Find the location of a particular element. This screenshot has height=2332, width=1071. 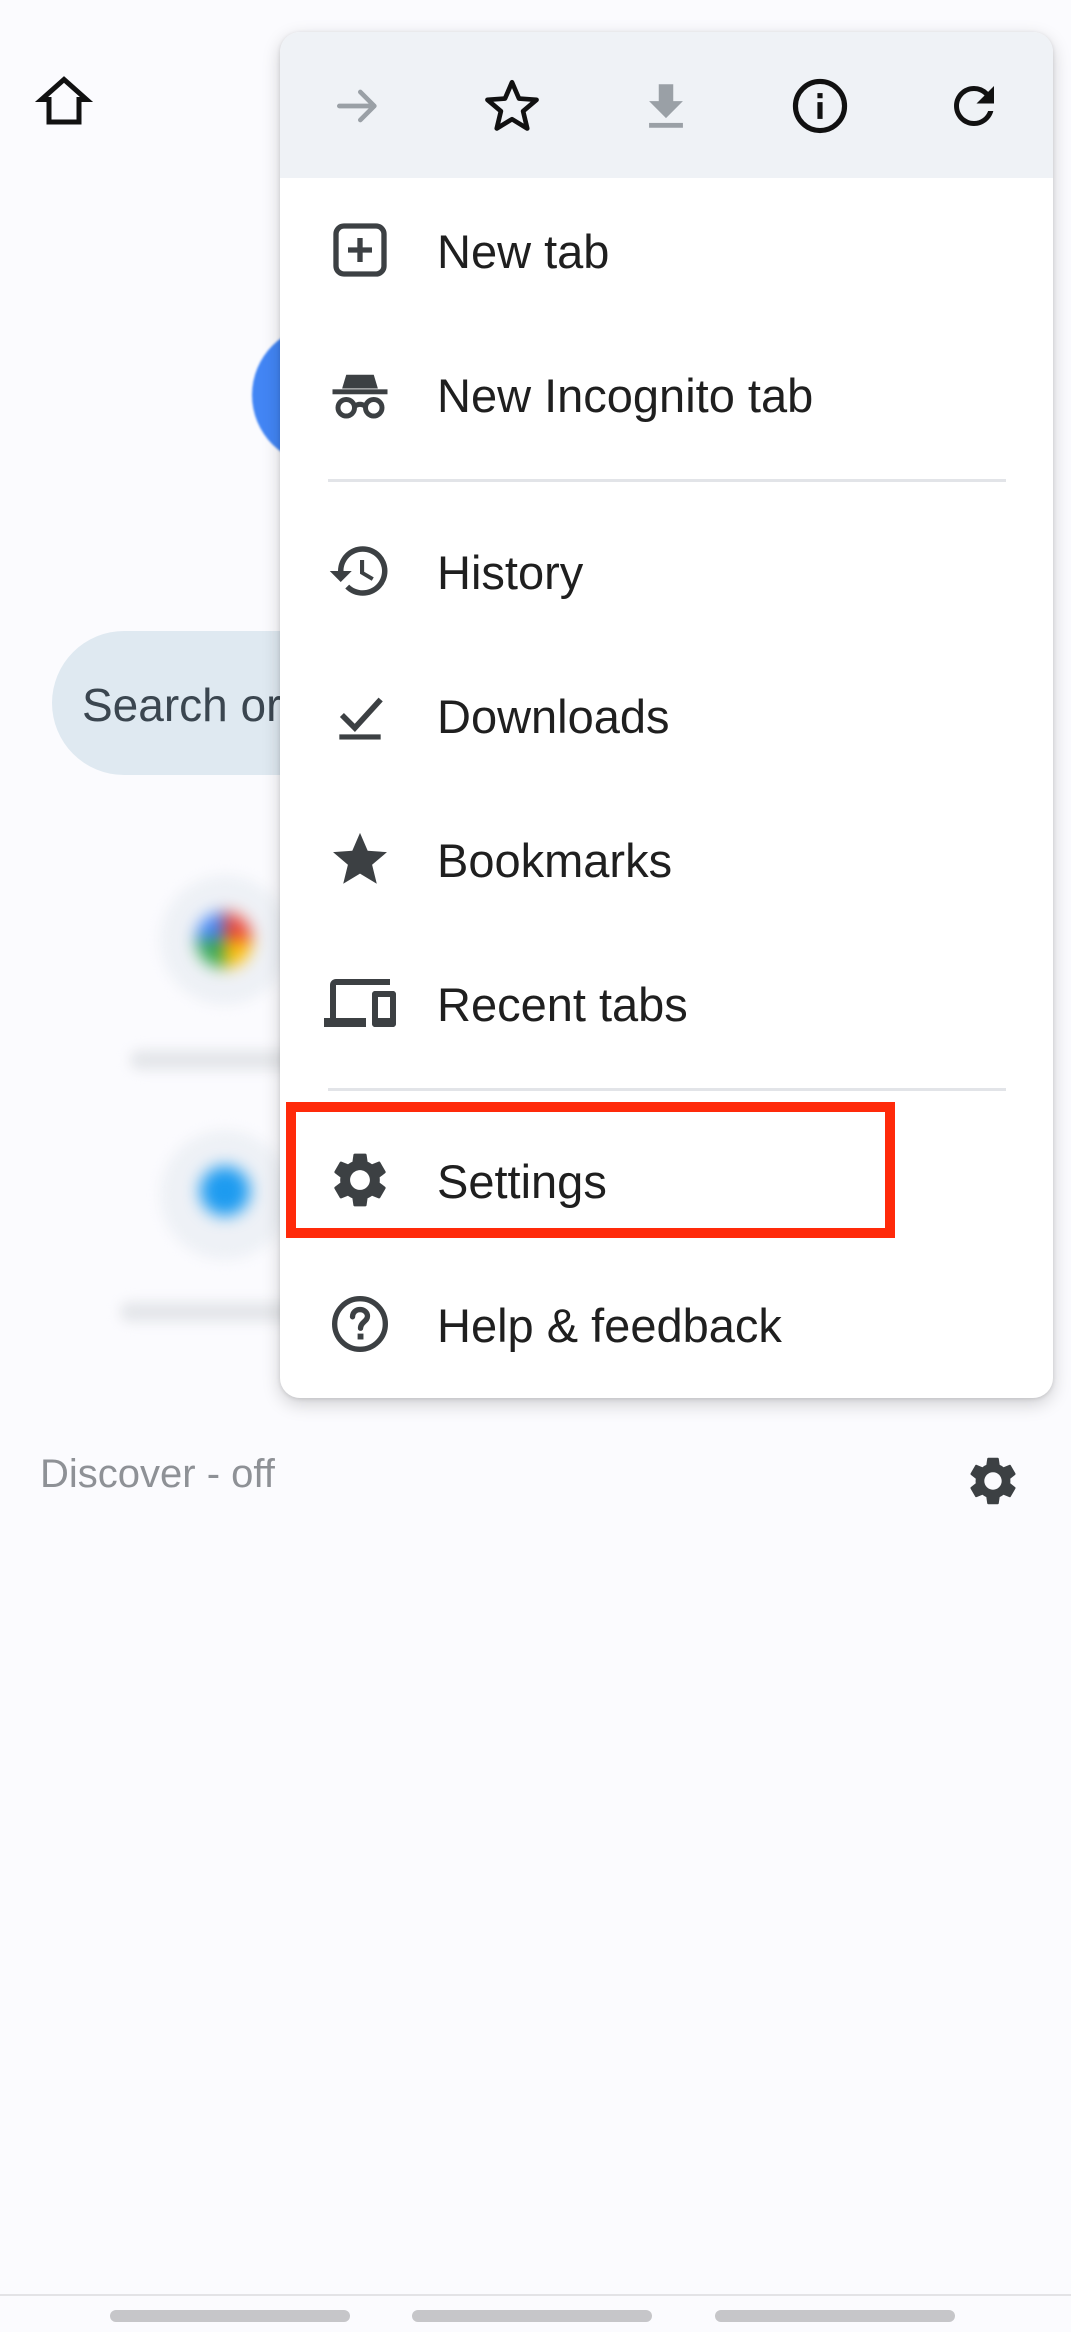

download-icon is located at coordinates (666, 106).